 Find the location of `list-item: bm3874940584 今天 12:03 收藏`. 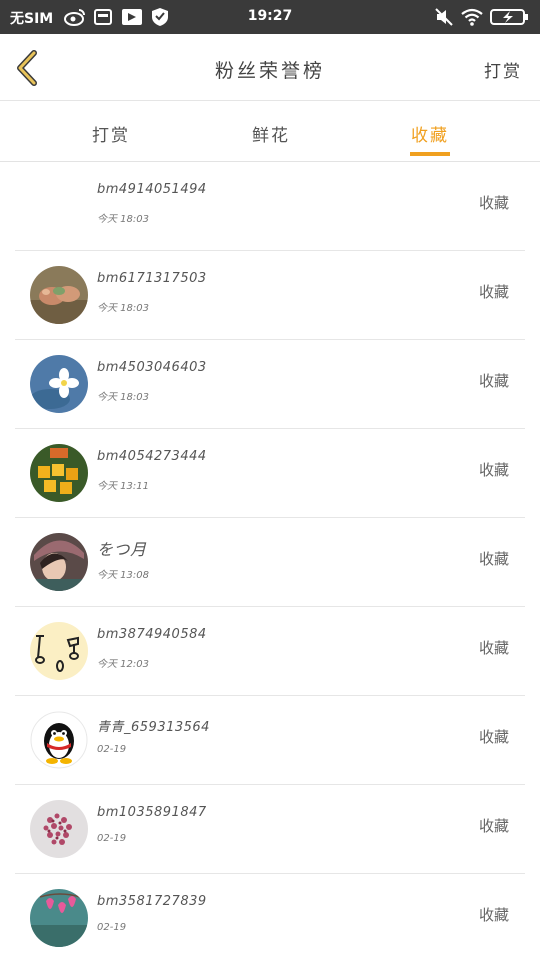

list-item: bm3874940584 今天 12:03 收藏 is located at coordinates (270, 651).